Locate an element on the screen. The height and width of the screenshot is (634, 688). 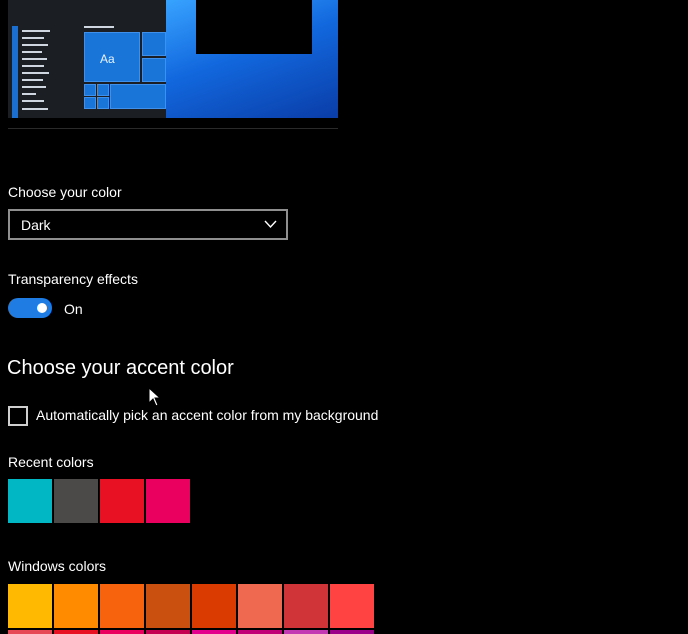
preview-tile-wide is located at coordinates (138, 96).